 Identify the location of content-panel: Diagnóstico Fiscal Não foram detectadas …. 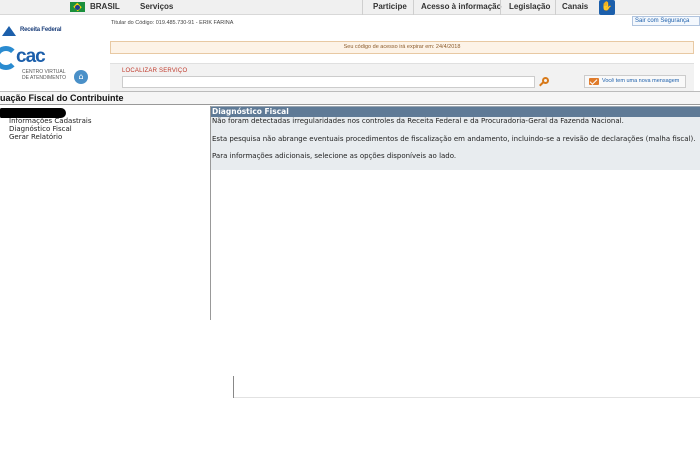
(455, 138).